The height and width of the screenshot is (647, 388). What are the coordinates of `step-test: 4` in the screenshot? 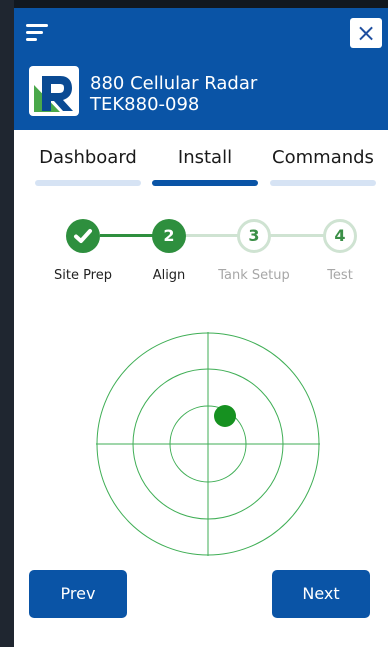 It's located at (340, 236).